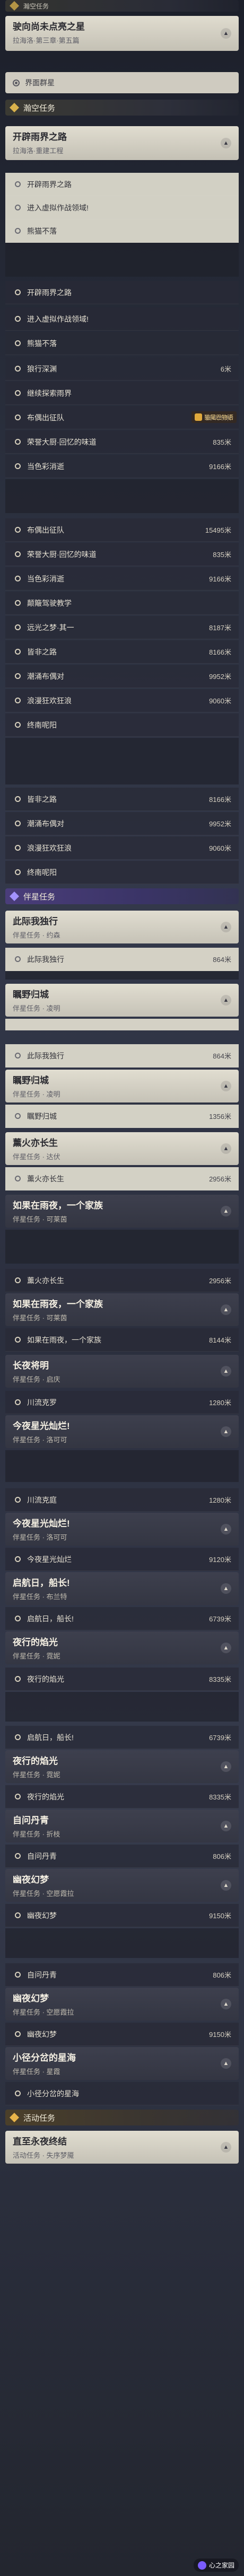  What do you see at coordinates (122, 2117) in the screenshot?
I see `section-header-activity: 活动任务` at bounding box center [122, 2117].